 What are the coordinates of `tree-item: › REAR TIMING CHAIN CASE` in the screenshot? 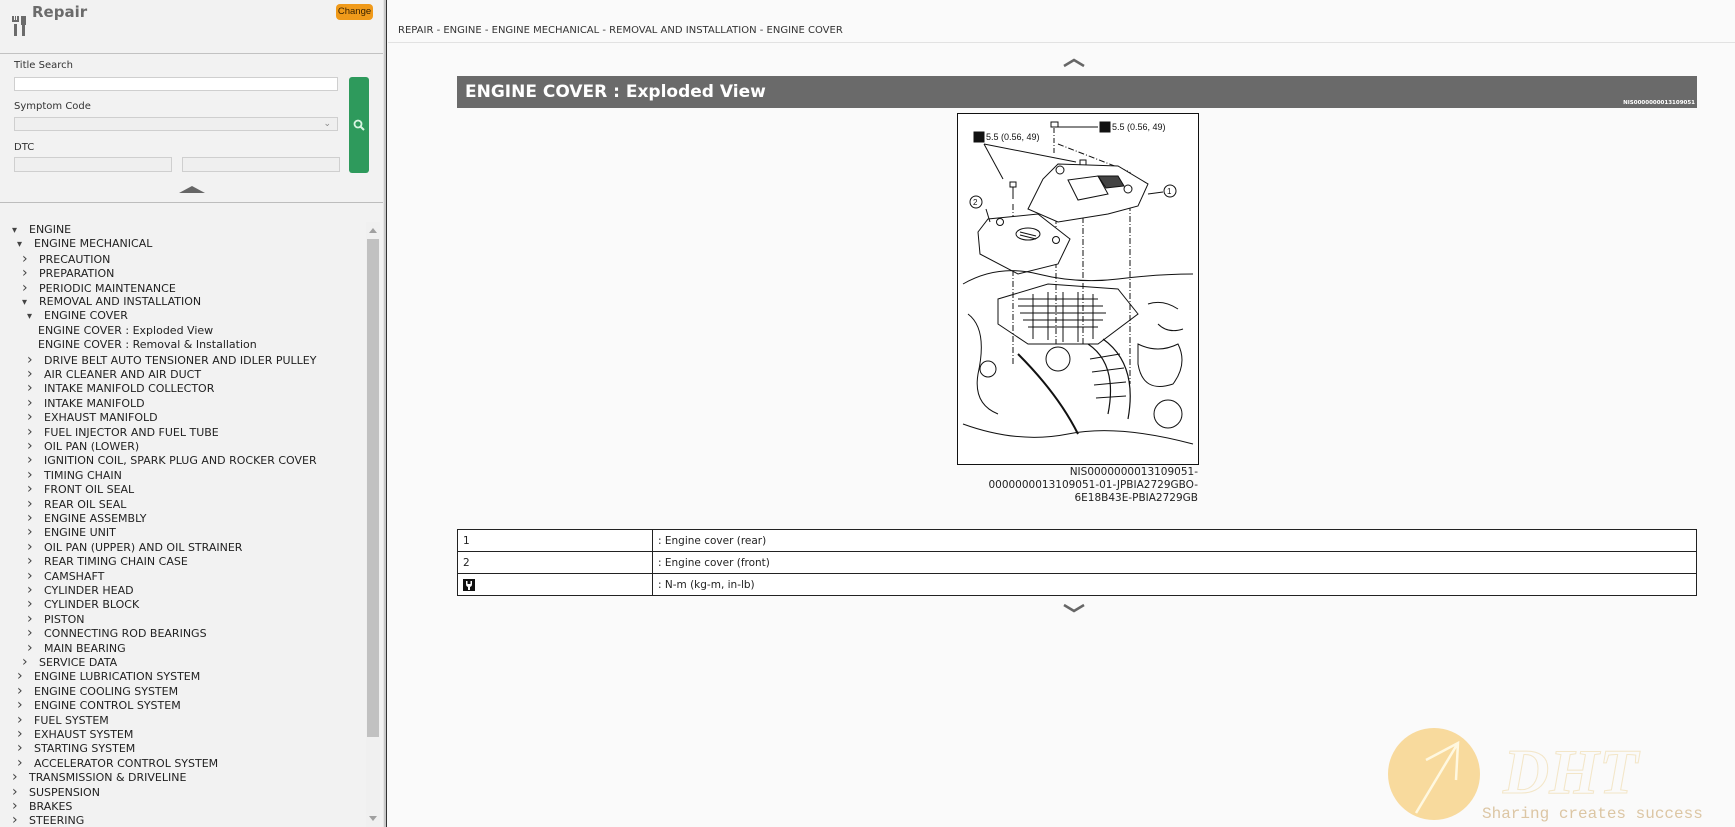 It's located at (107, 561).